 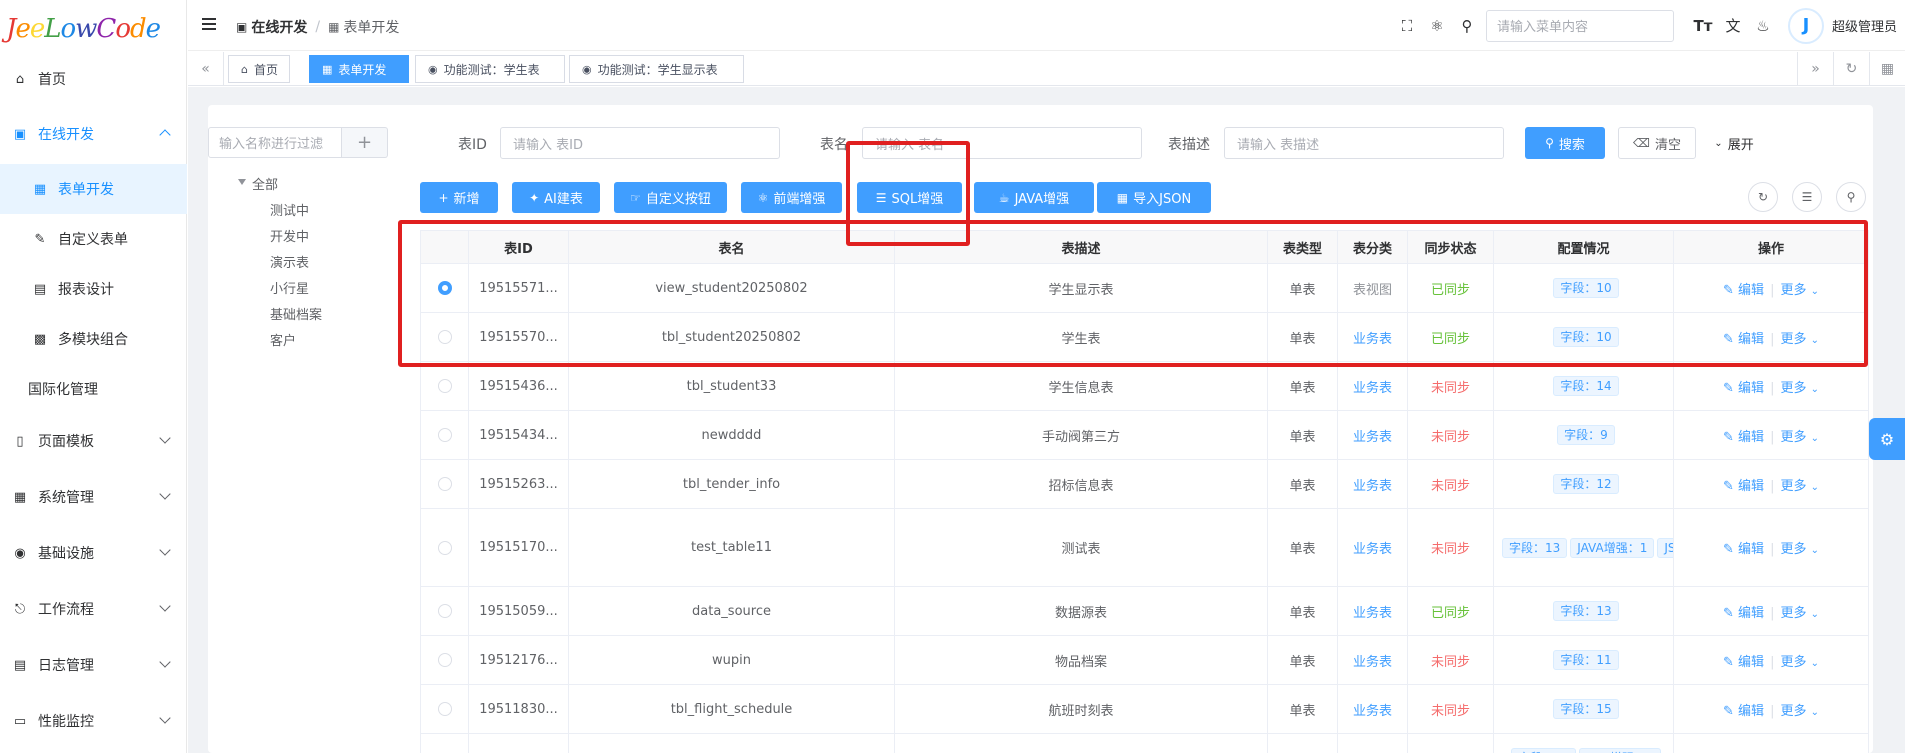 I want to click on tab-home: ⌂ 首页, so click(x=259, y=69).